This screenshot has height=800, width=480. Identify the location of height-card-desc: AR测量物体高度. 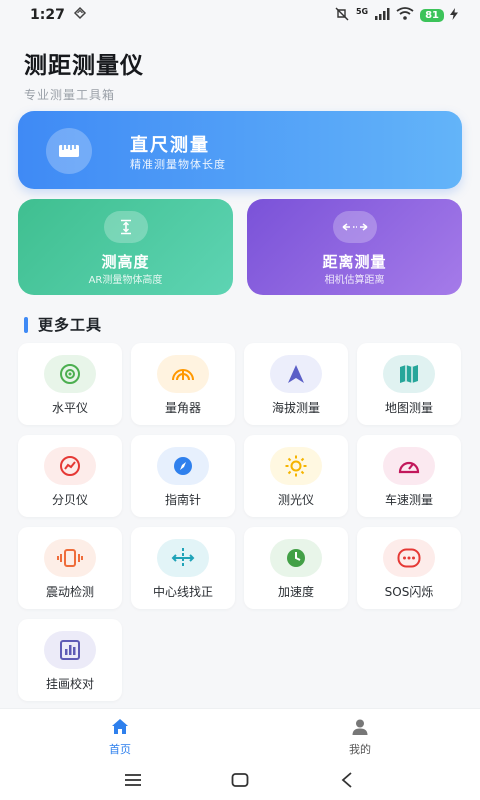
(125, 280).